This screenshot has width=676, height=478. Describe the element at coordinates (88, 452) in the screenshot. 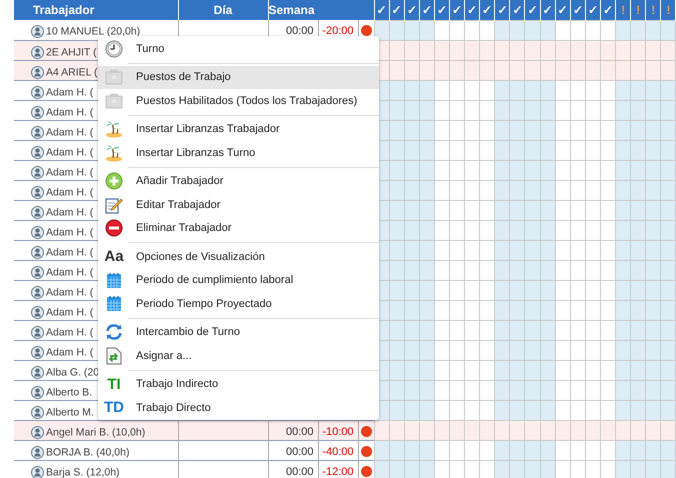

I see `worker-name: BORJA B. (40,0h)` at that location.